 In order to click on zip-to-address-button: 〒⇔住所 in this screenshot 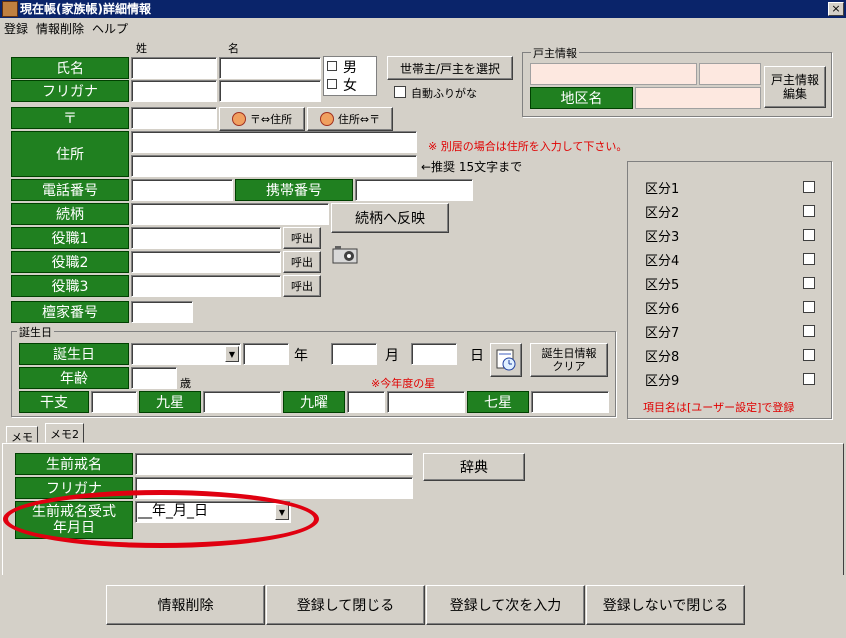, I will do `click(262, 119)`.